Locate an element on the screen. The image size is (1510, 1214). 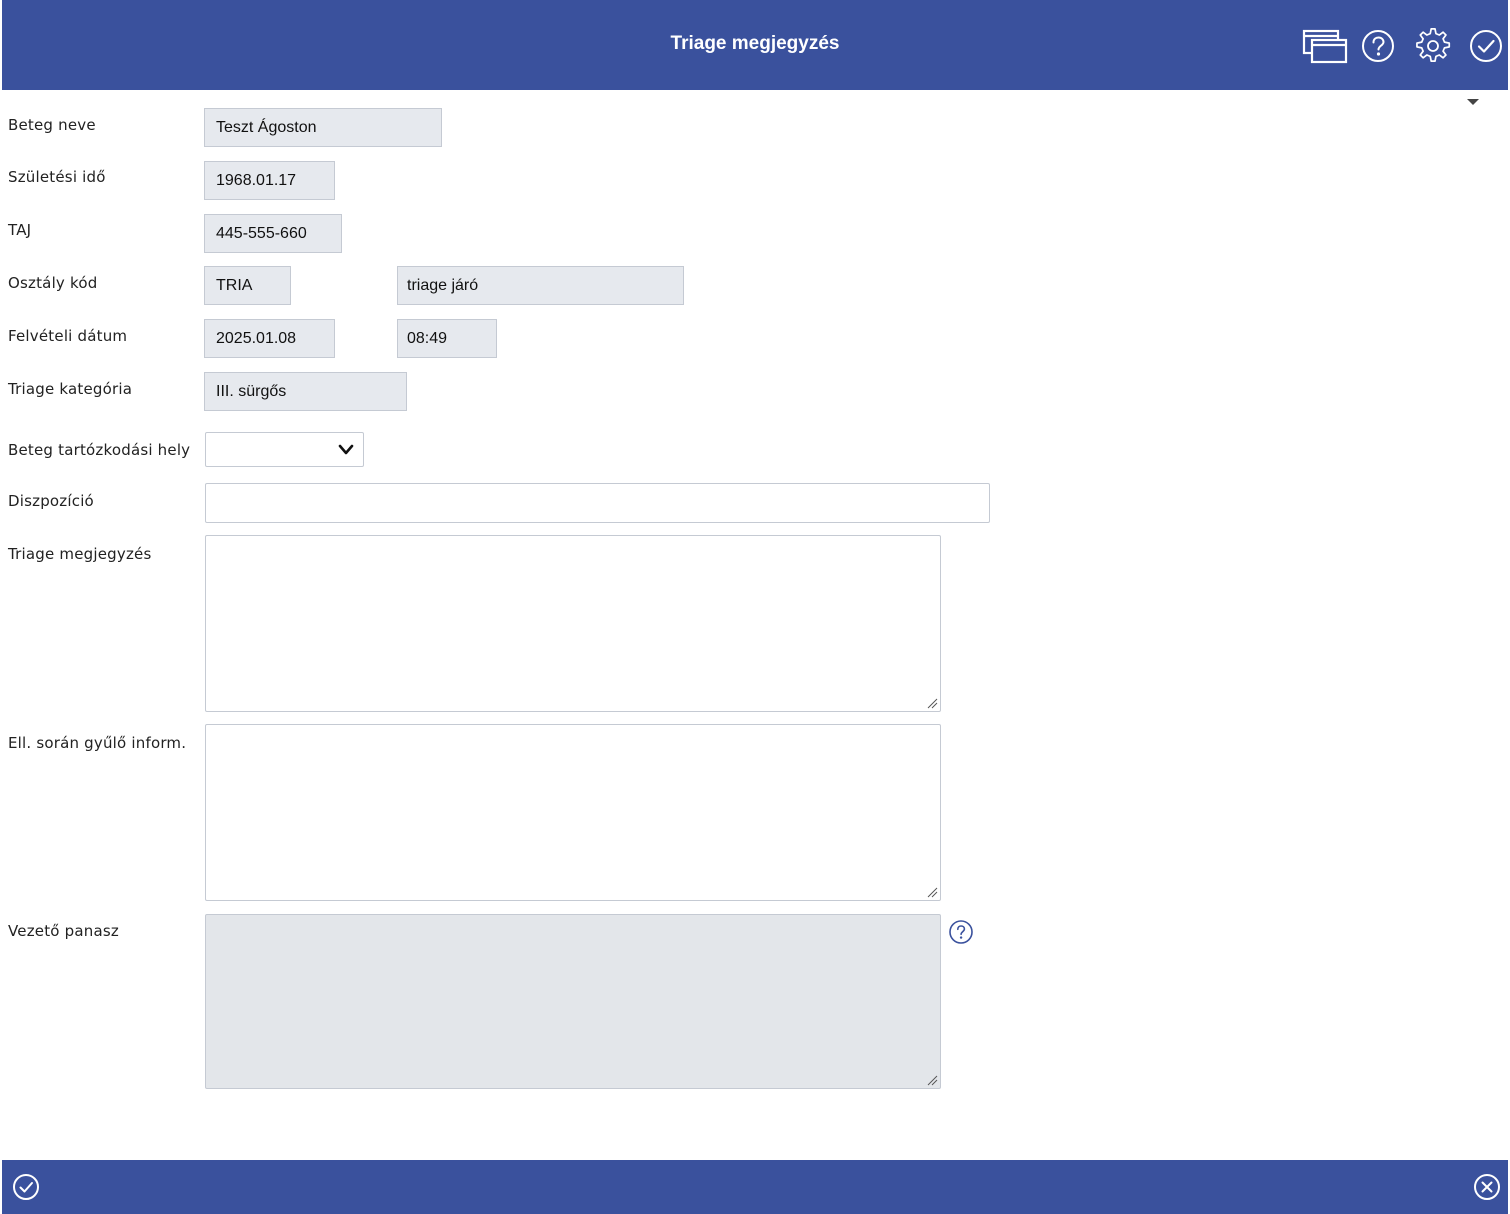
patient-name-label: Beteg neve is located at coordinates (52, 125).